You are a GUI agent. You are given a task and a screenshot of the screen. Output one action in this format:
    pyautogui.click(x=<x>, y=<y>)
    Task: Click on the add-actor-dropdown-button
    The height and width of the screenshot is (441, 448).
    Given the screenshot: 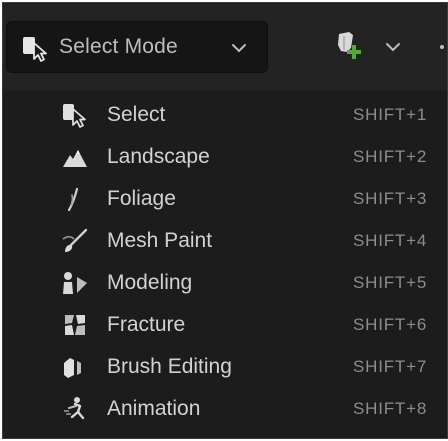 What is the action you would take?
    pyautogui.click(x=371, y=47)
    